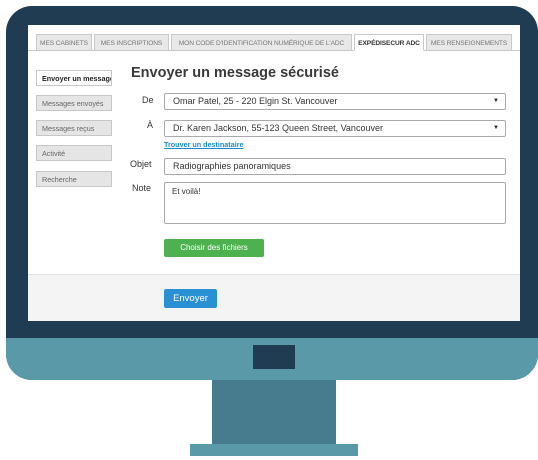 The image size is (538, 460). Describe the element at coordinates (74, 153) in the screenshot. I see `sidebar-item-activite: Activité` at that location.